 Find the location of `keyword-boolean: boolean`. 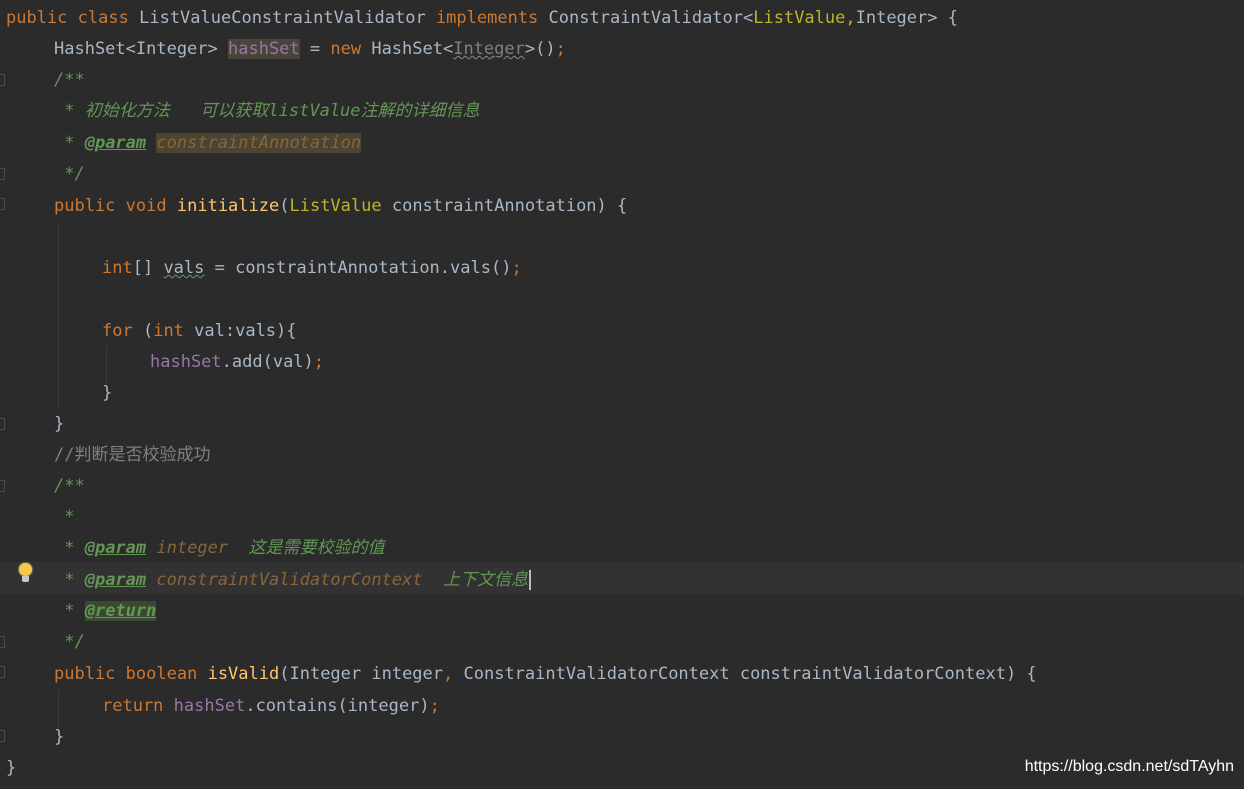

keyword-boolean: boolean is located at coordinates (161, 674).